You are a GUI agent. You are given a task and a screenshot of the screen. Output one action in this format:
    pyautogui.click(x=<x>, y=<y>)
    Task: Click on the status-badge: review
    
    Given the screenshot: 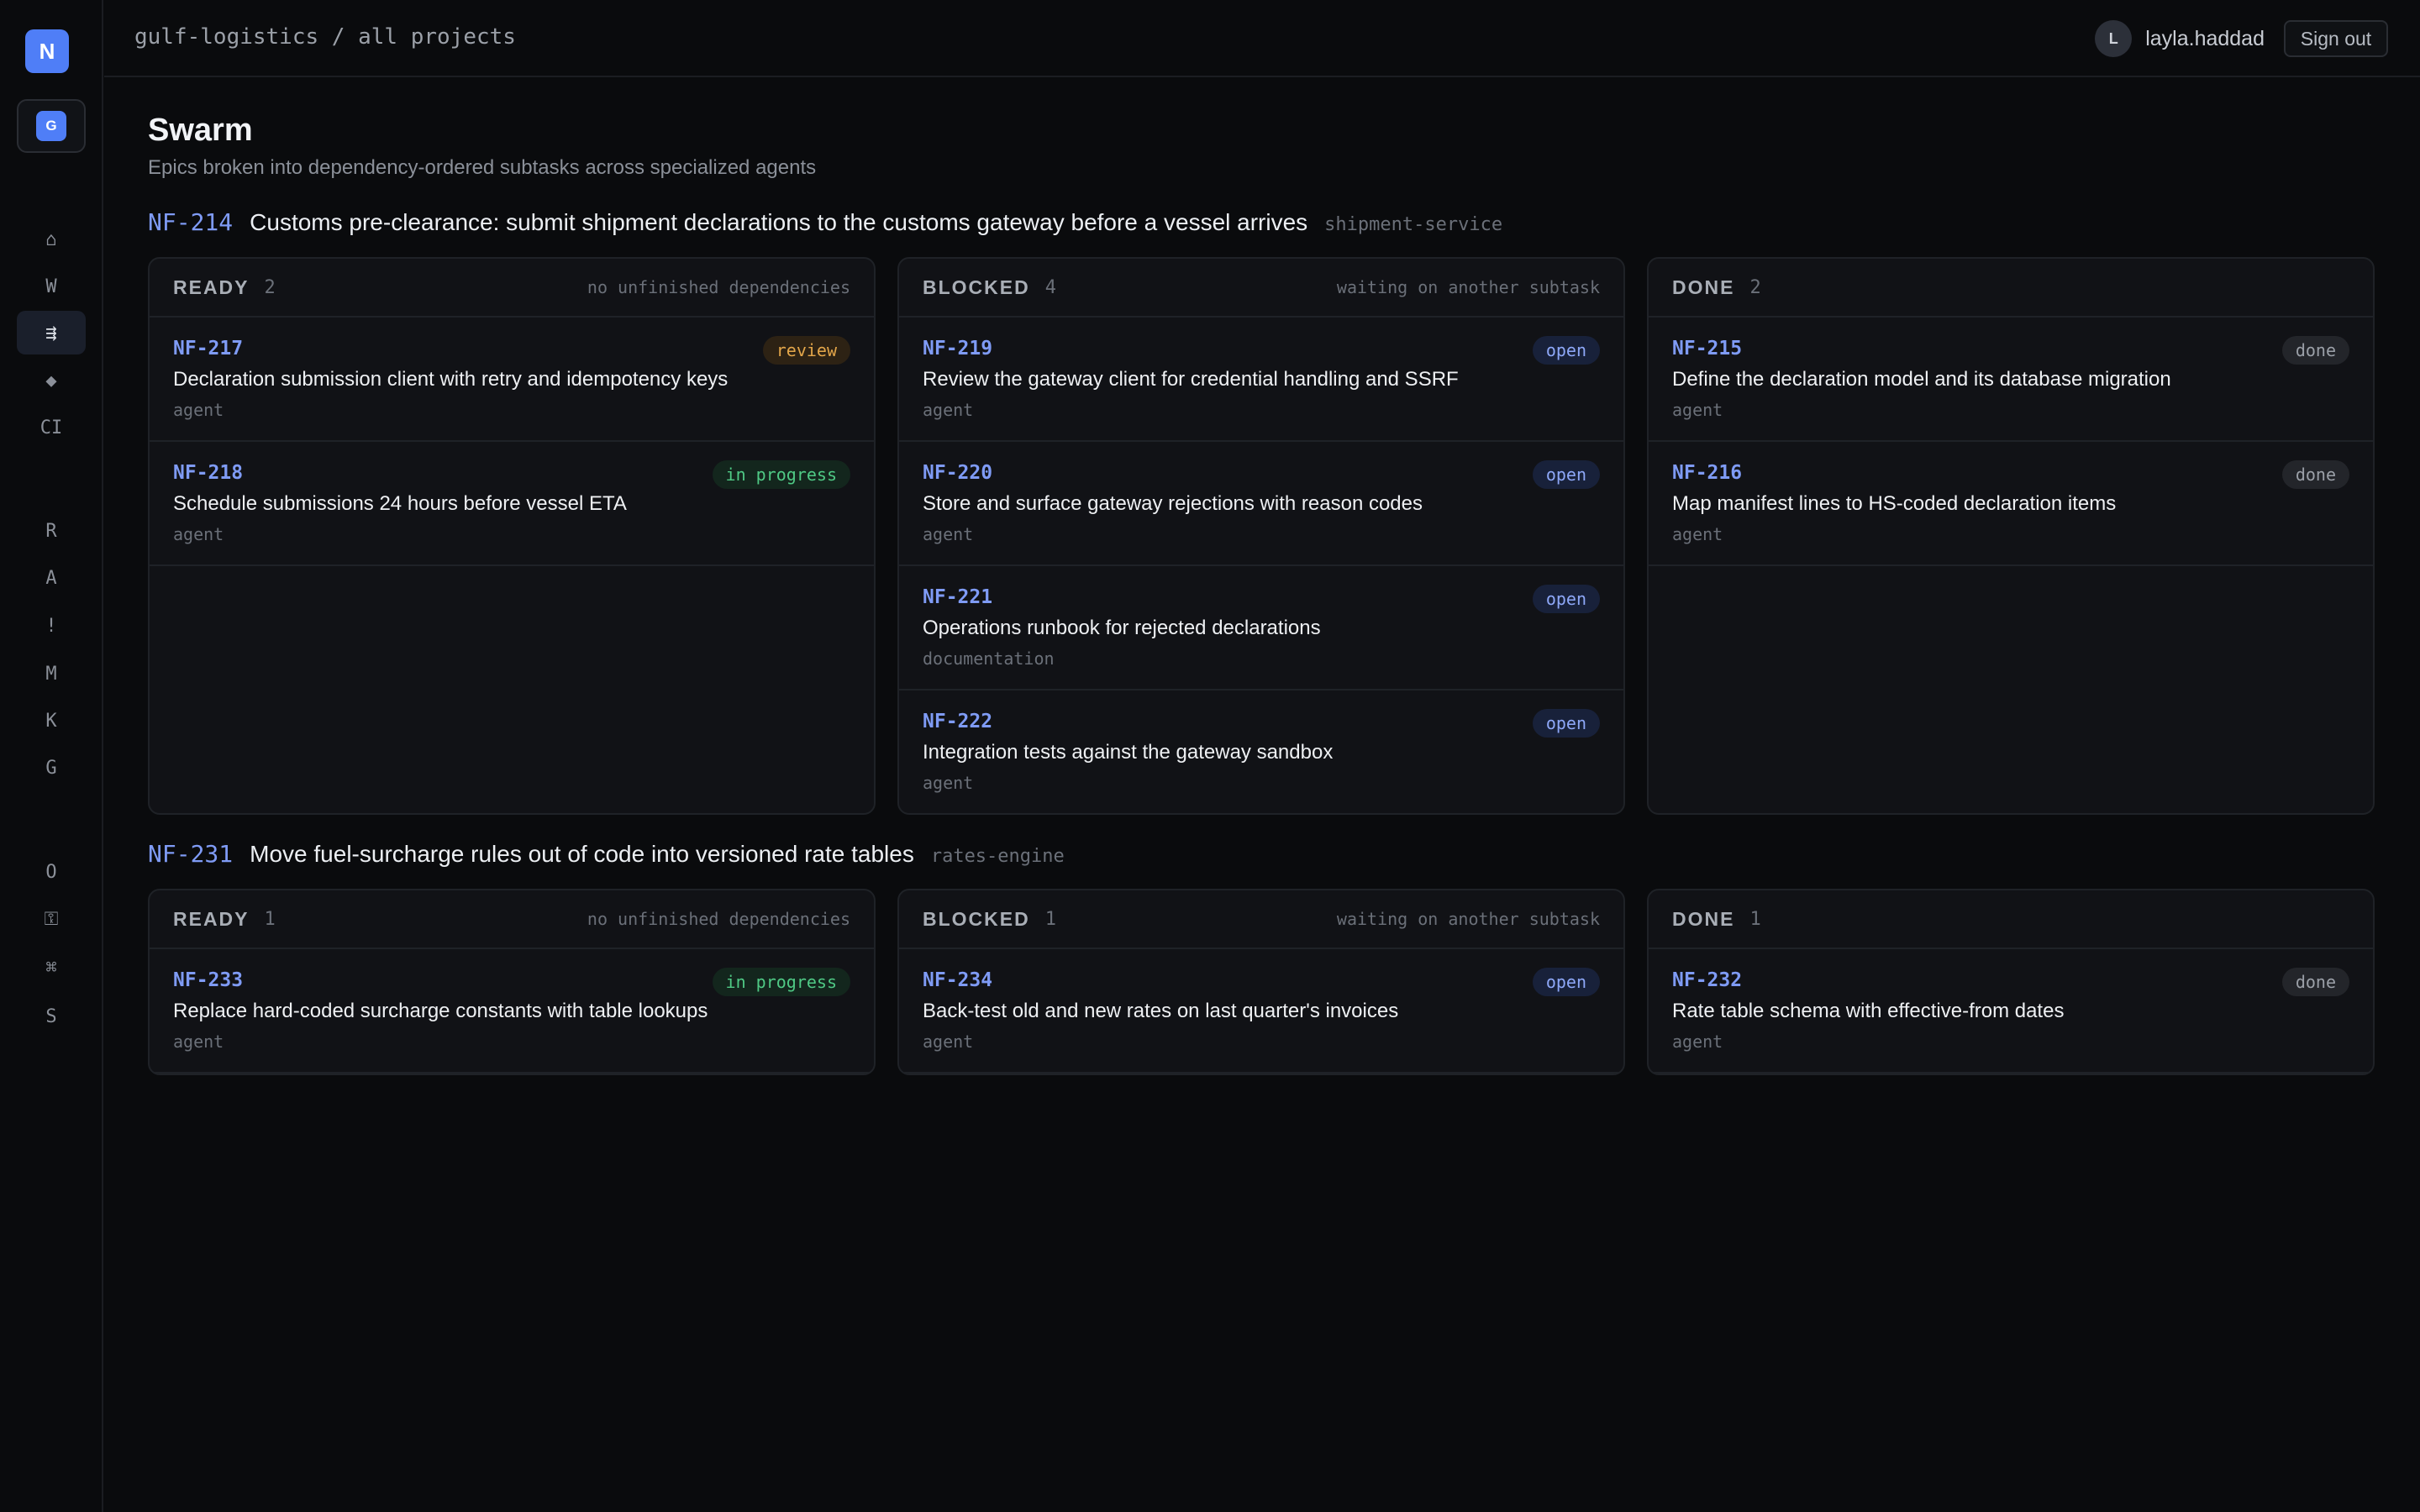 What is the action you would take?
    pyautogui.click(x=806, y=350)
    